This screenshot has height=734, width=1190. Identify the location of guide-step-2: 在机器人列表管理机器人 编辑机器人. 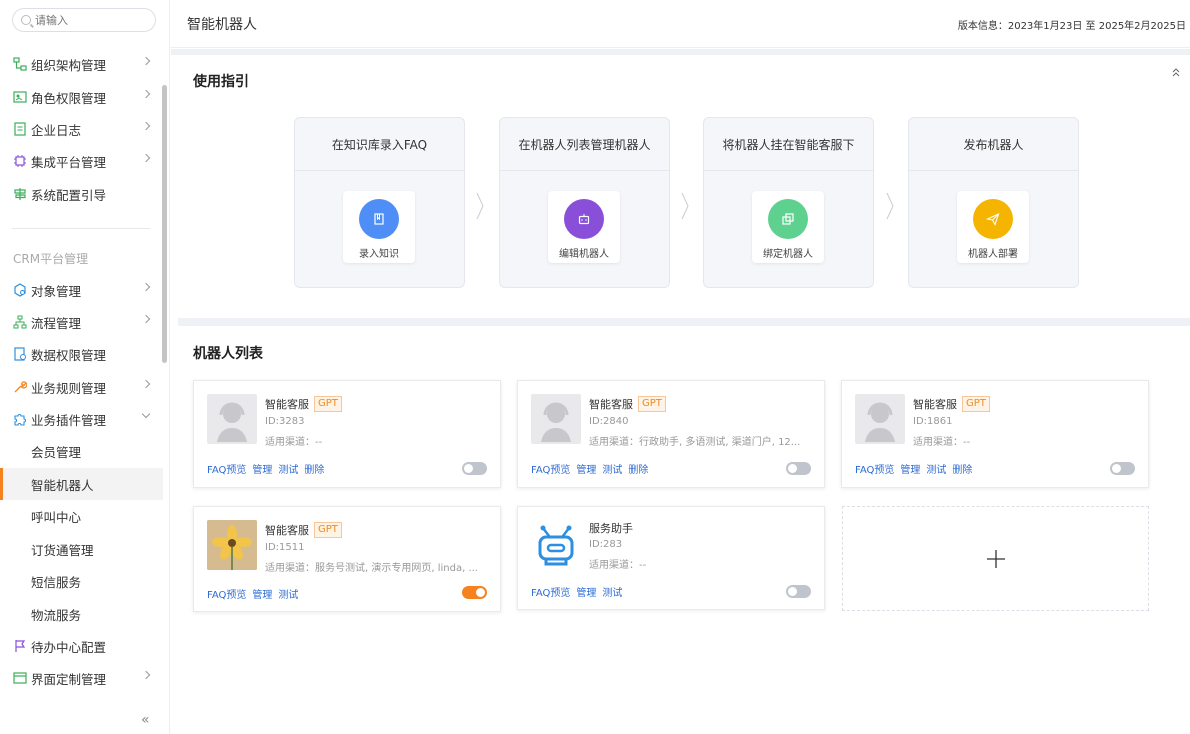
(584, 202).